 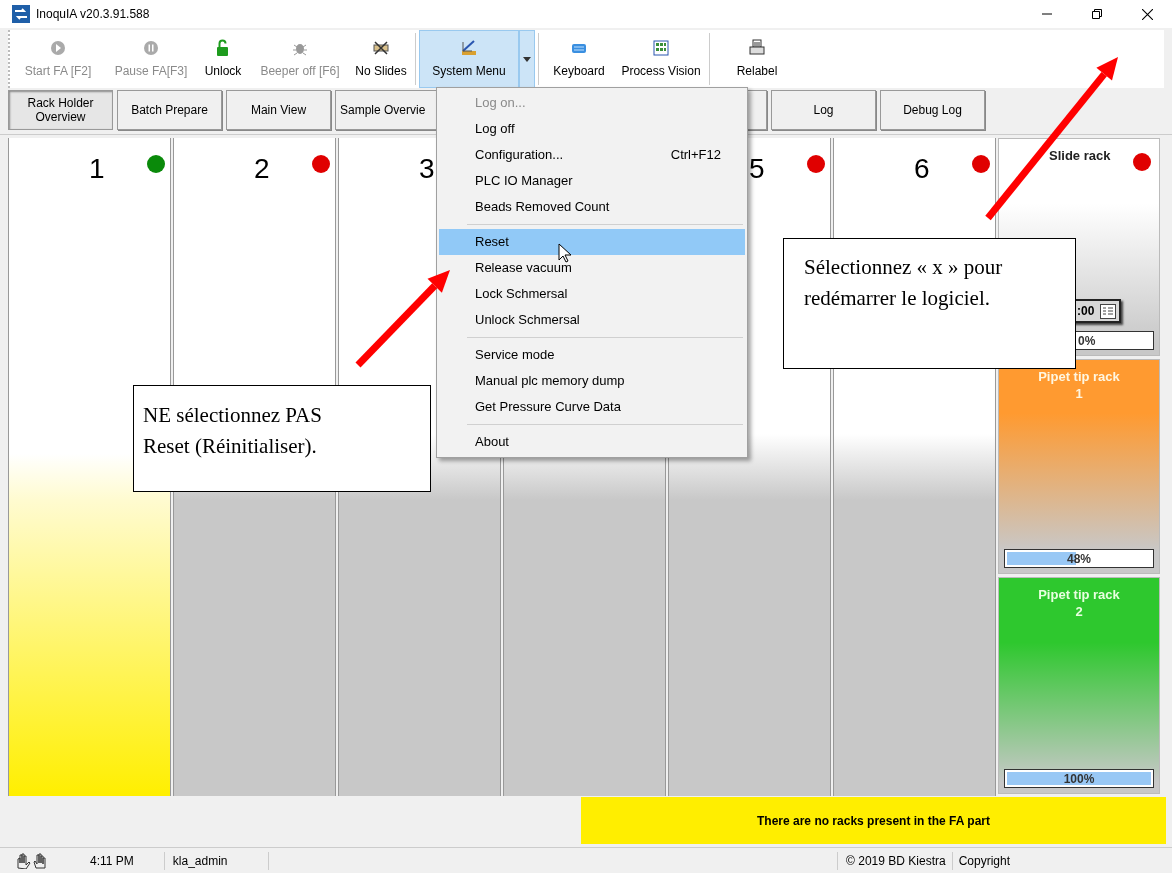 I want to click on crossed-slides-icon, so click(x=381, y=47).